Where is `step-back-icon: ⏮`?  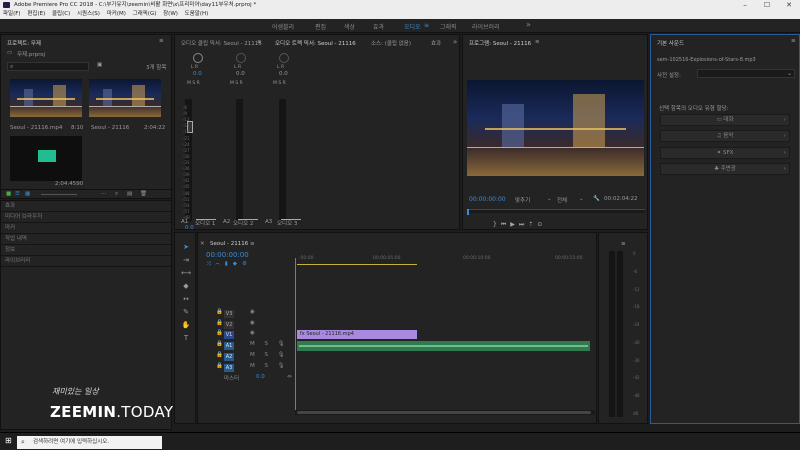 step-back-icon: ⏮ is located at coordinates (505, 224).